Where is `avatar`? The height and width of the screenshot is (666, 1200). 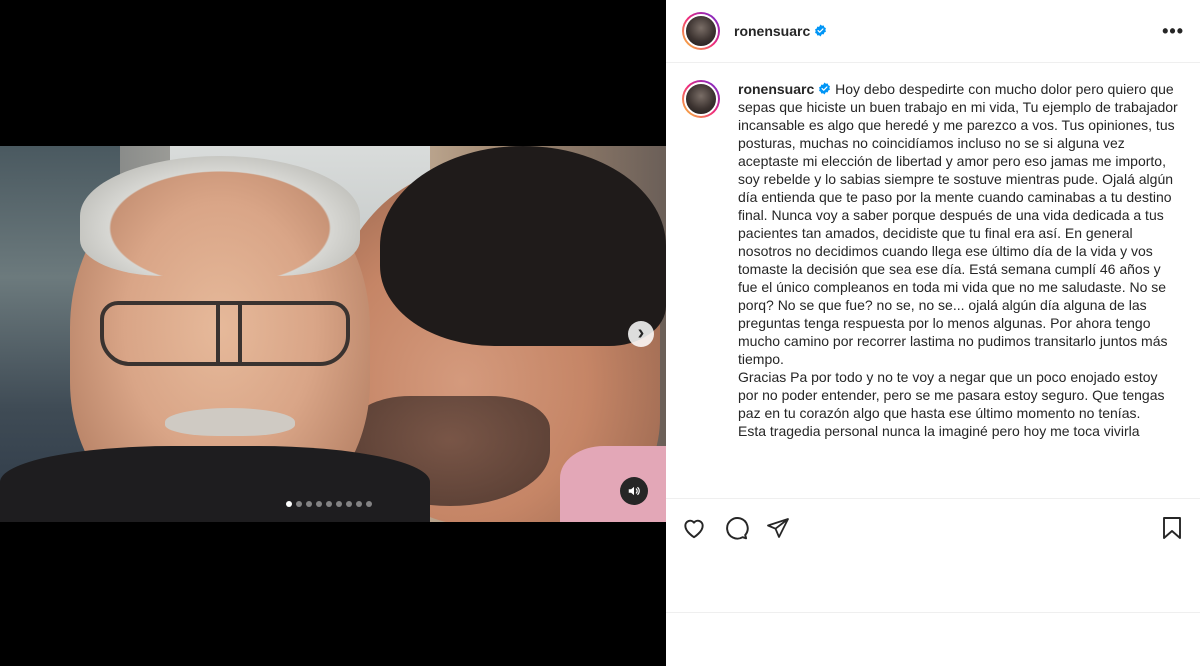
avatar is located at coordinates (701, 31).